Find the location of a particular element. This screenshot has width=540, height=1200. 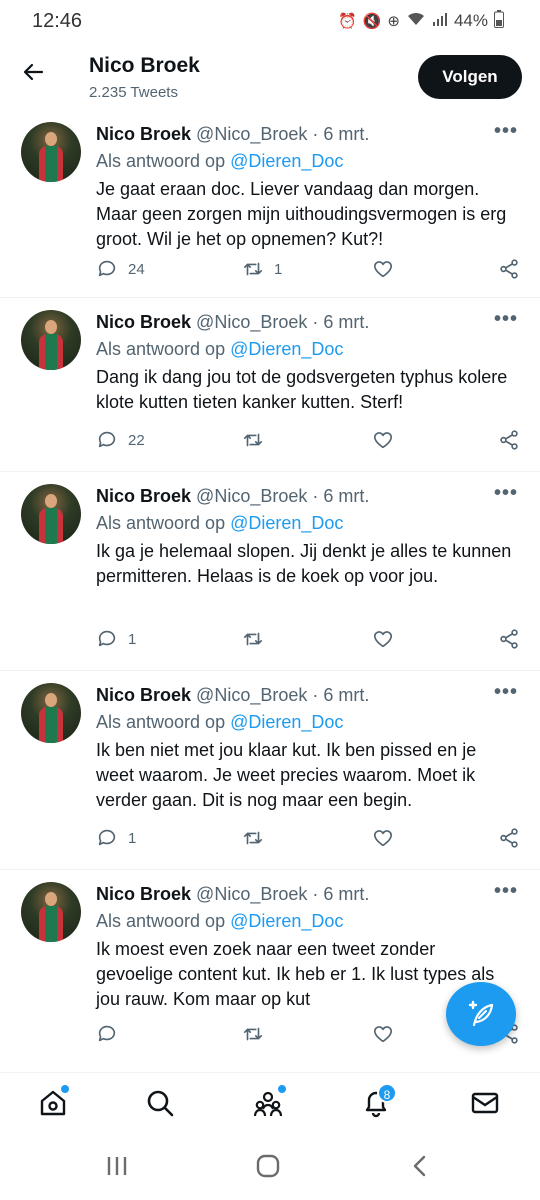

nav-communities is located at coordinates (270, 1104).